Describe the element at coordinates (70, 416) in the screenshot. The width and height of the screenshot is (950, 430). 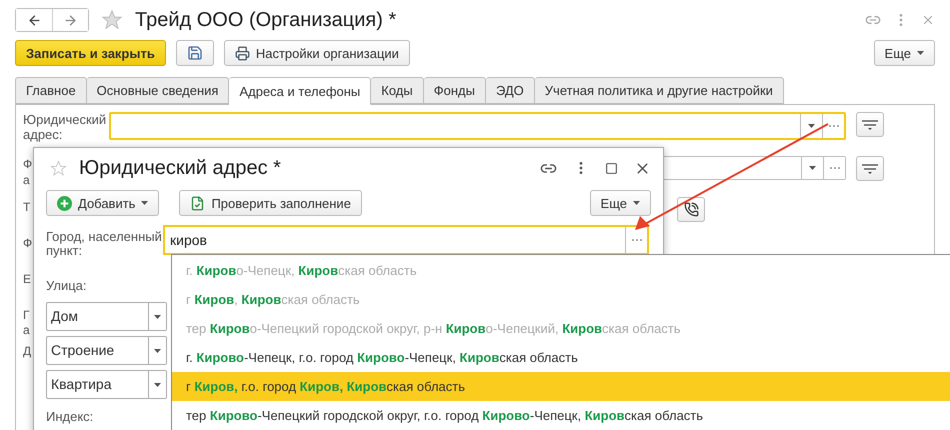
I see `field-label: Индекс:` at that location.